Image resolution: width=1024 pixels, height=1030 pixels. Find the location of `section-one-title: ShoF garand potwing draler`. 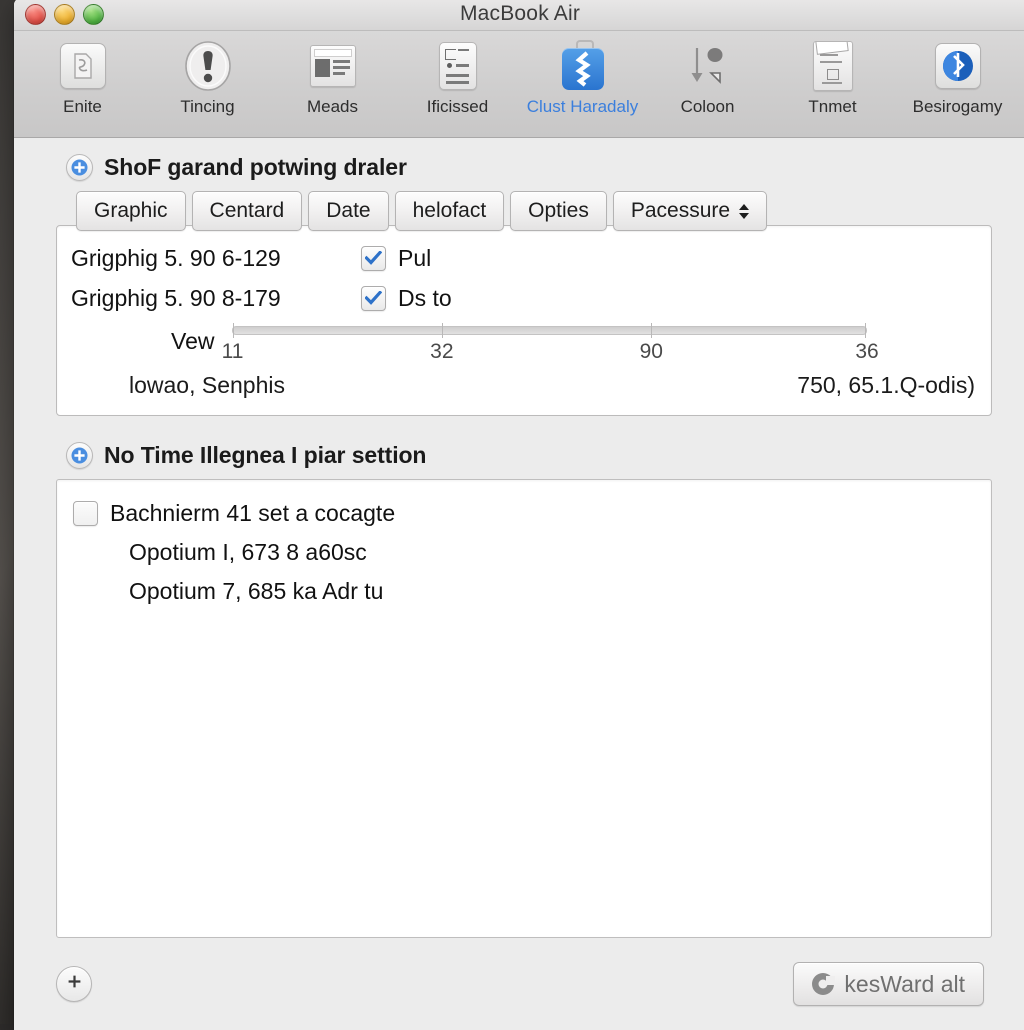

section-one-title: ShoF garand potwing draler is located at coordinates (255, 167).